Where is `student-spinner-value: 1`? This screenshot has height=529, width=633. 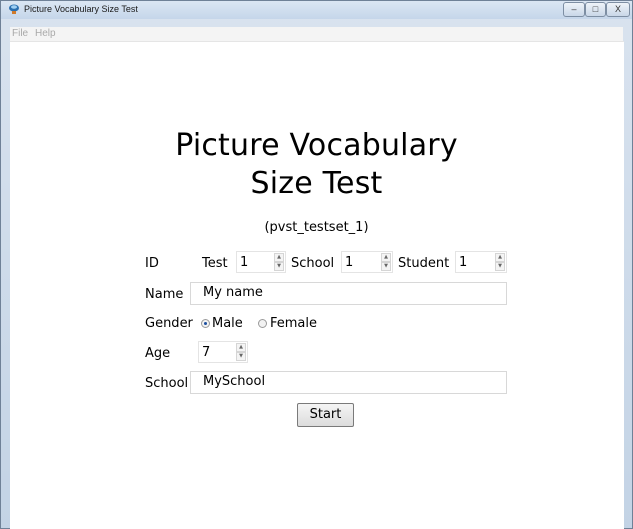 student-spinner-value: 1 is located at coordinates (463, 262).